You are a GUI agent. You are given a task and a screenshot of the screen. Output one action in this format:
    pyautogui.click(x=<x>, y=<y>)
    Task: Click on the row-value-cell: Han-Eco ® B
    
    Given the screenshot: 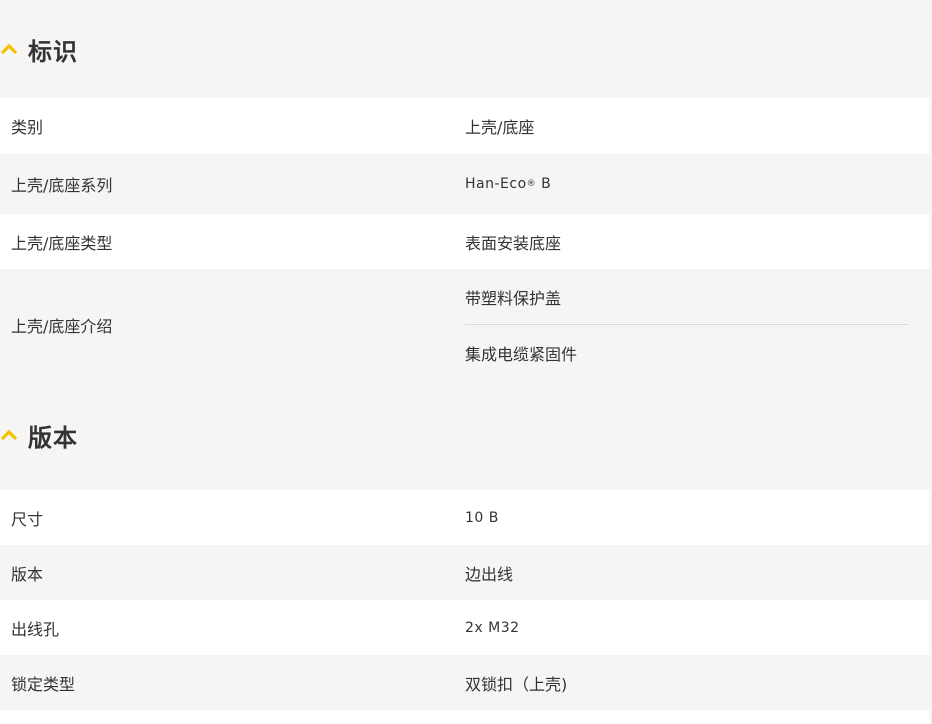 What is the action you would take?
    pyautogui.click(x=697, y=184)
    